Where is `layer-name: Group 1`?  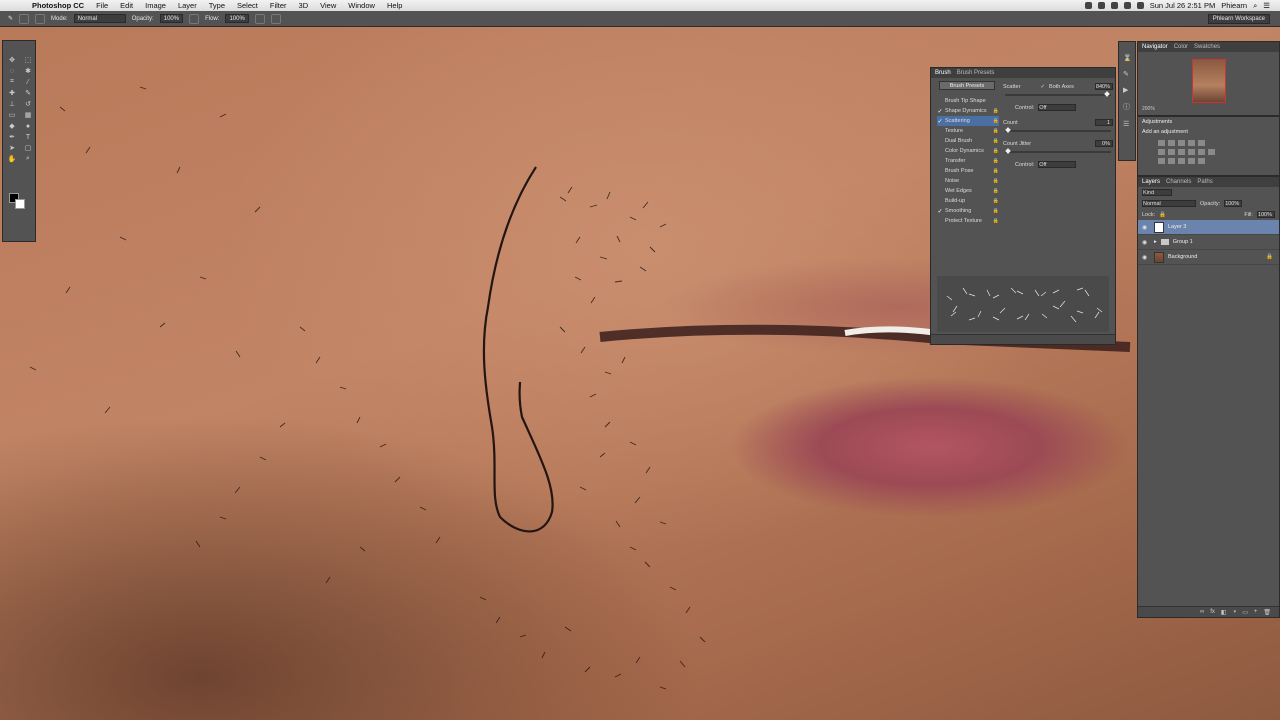
layer-name: Group 1 is located at coordinates (1183, 242).